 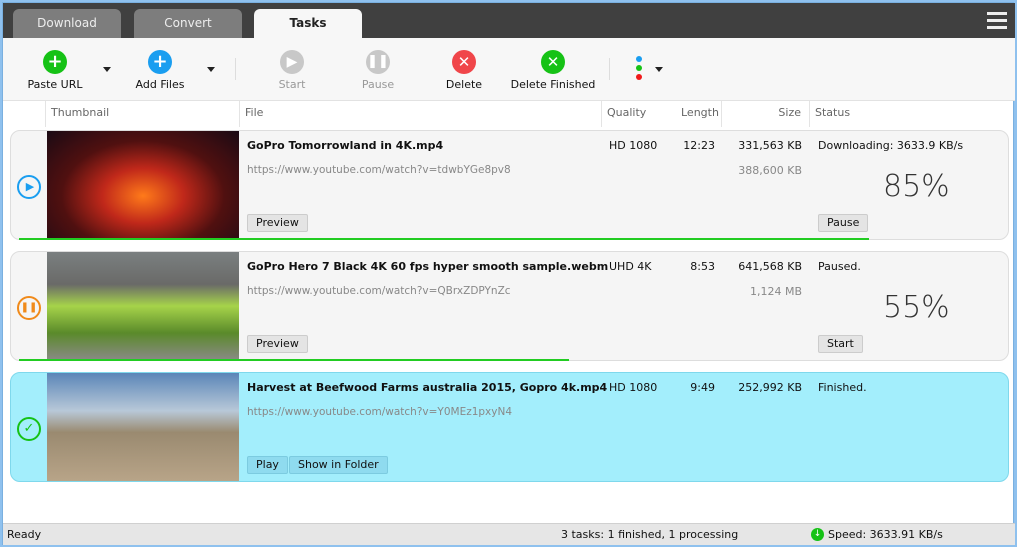 I want to click on pause-icon: ❚❚, so click(x=378, y=62).